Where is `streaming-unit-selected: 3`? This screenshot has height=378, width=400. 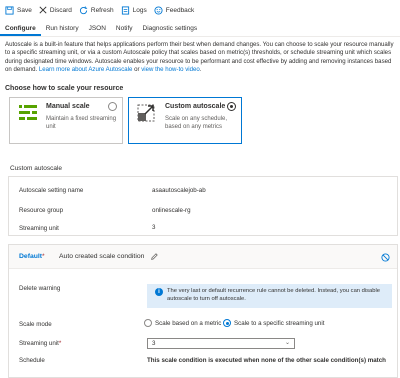 streaming-unit-selected: 3 is located at coordinates (154, 343).